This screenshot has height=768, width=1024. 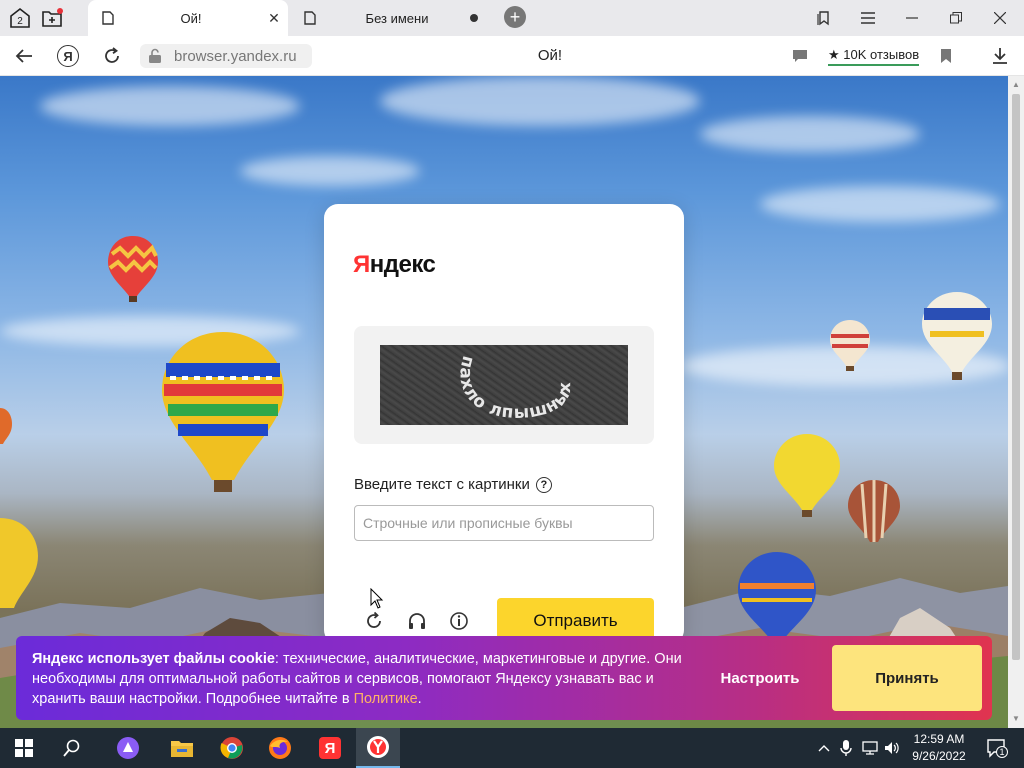 What do you see at coordinates (274, 18) in the screenshot?
I see `close-tab-icon: ✕` at bounding box center [274, 18].